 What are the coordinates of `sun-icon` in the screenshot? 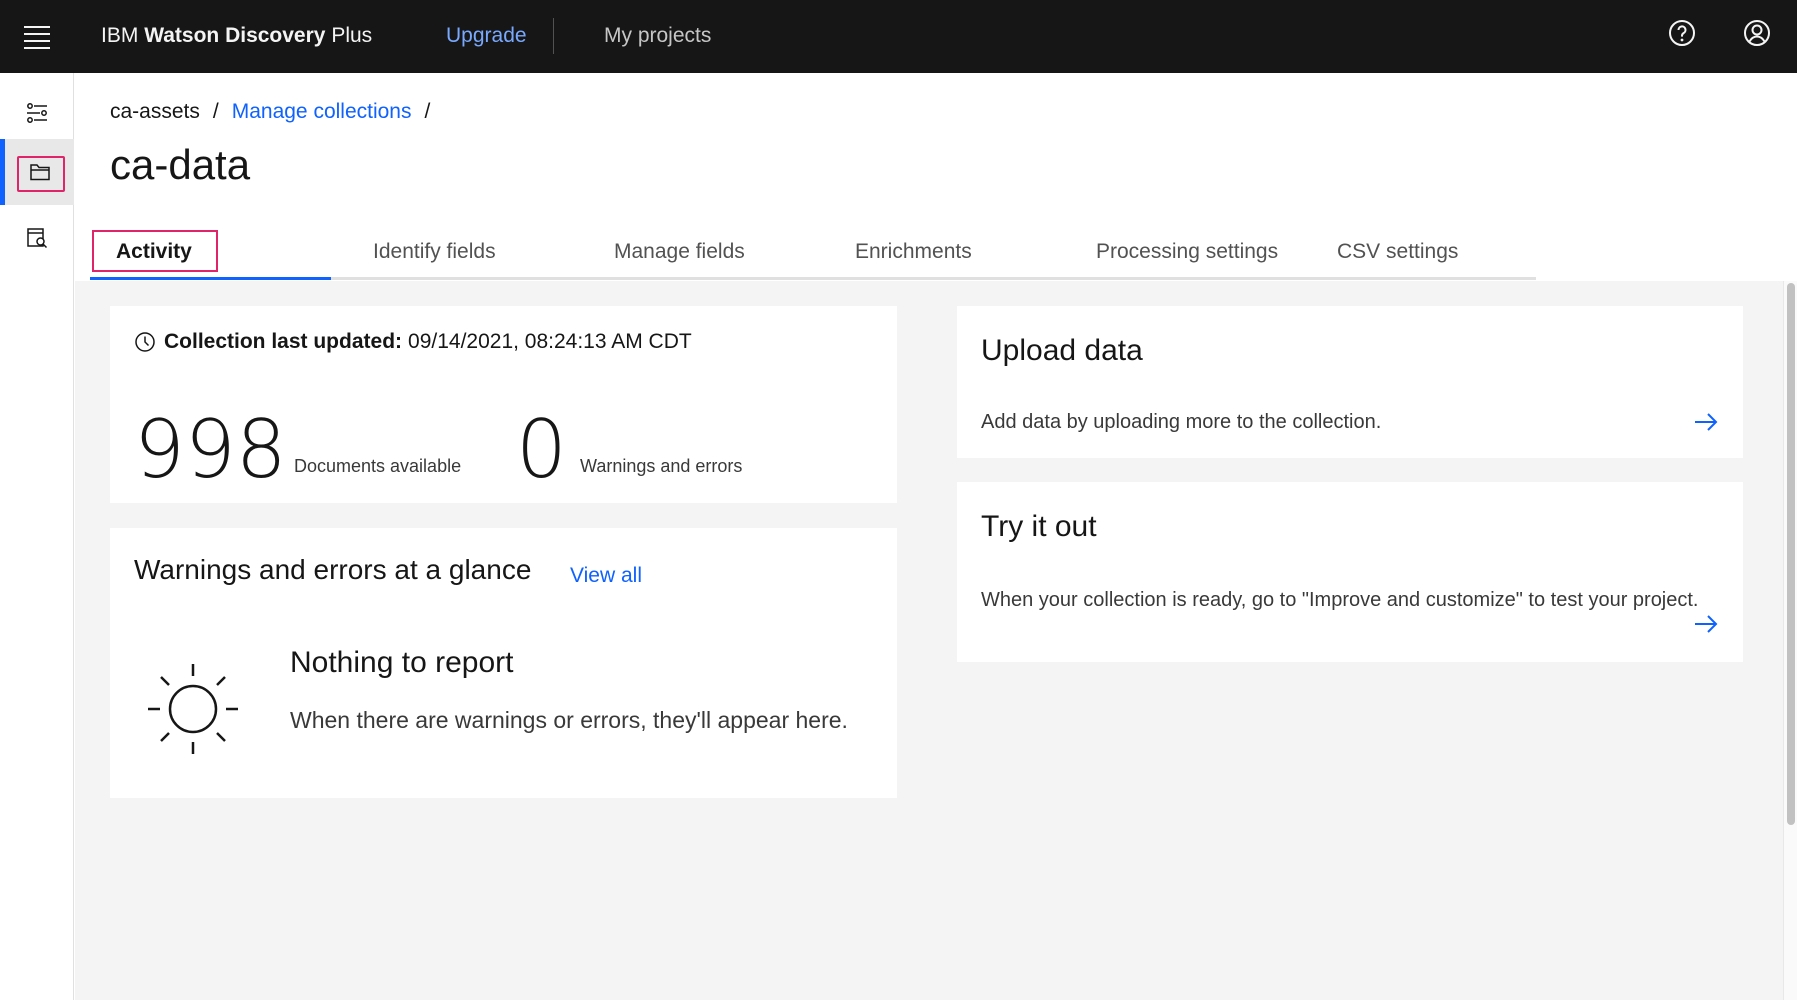 It's located at (193, 709).